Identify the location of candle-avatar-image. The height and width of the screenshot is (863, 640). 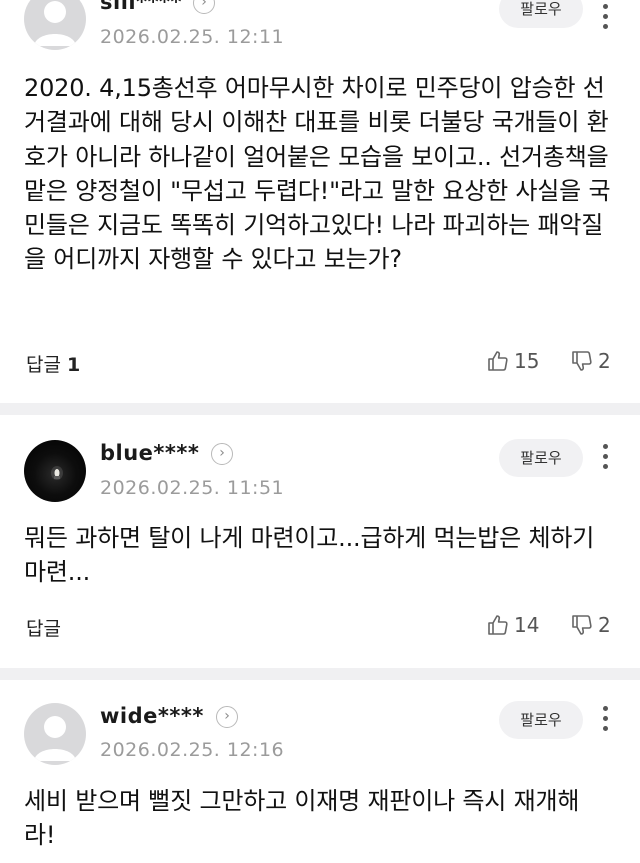
(57, 473).